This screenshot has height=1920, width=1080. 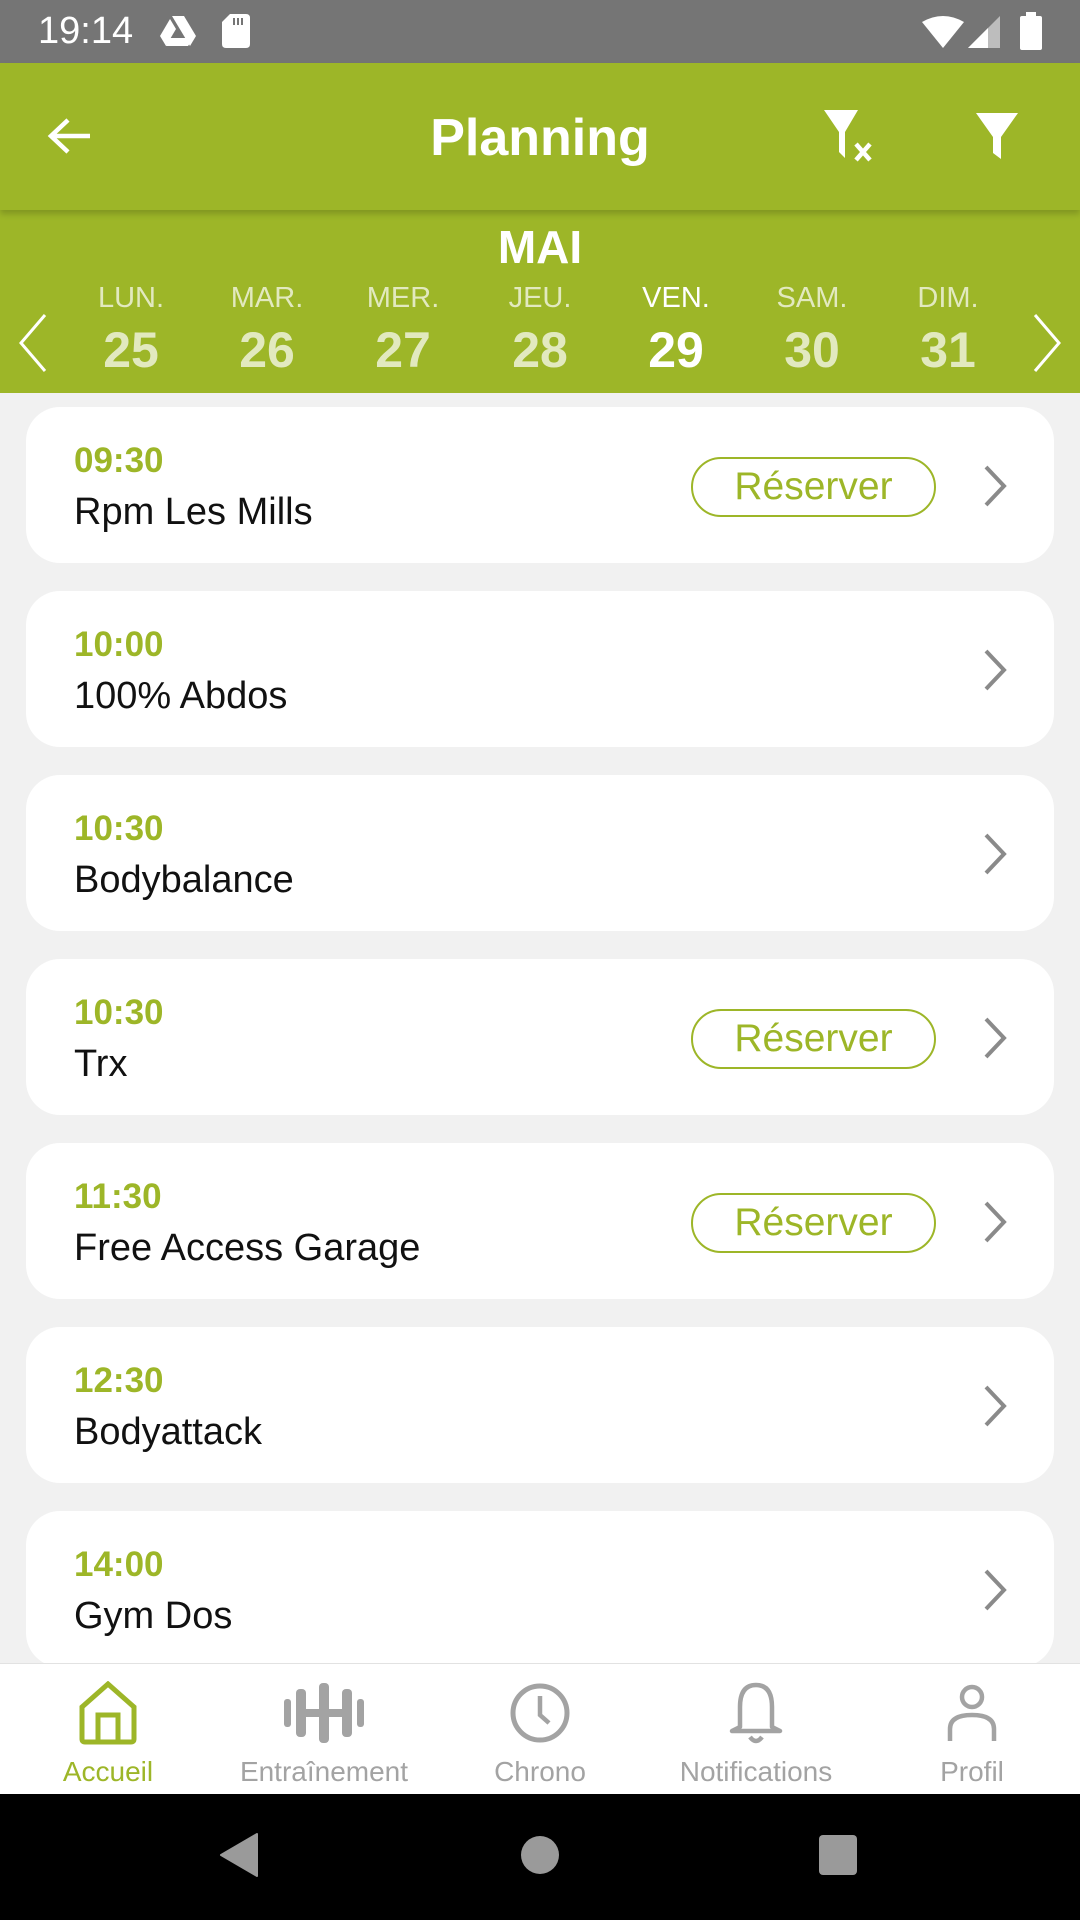 What do you see at coordinates (540, 669) in the screenshot?
I see `session-card: 10:00 100% Abdos` at bounding box center [540, 669].